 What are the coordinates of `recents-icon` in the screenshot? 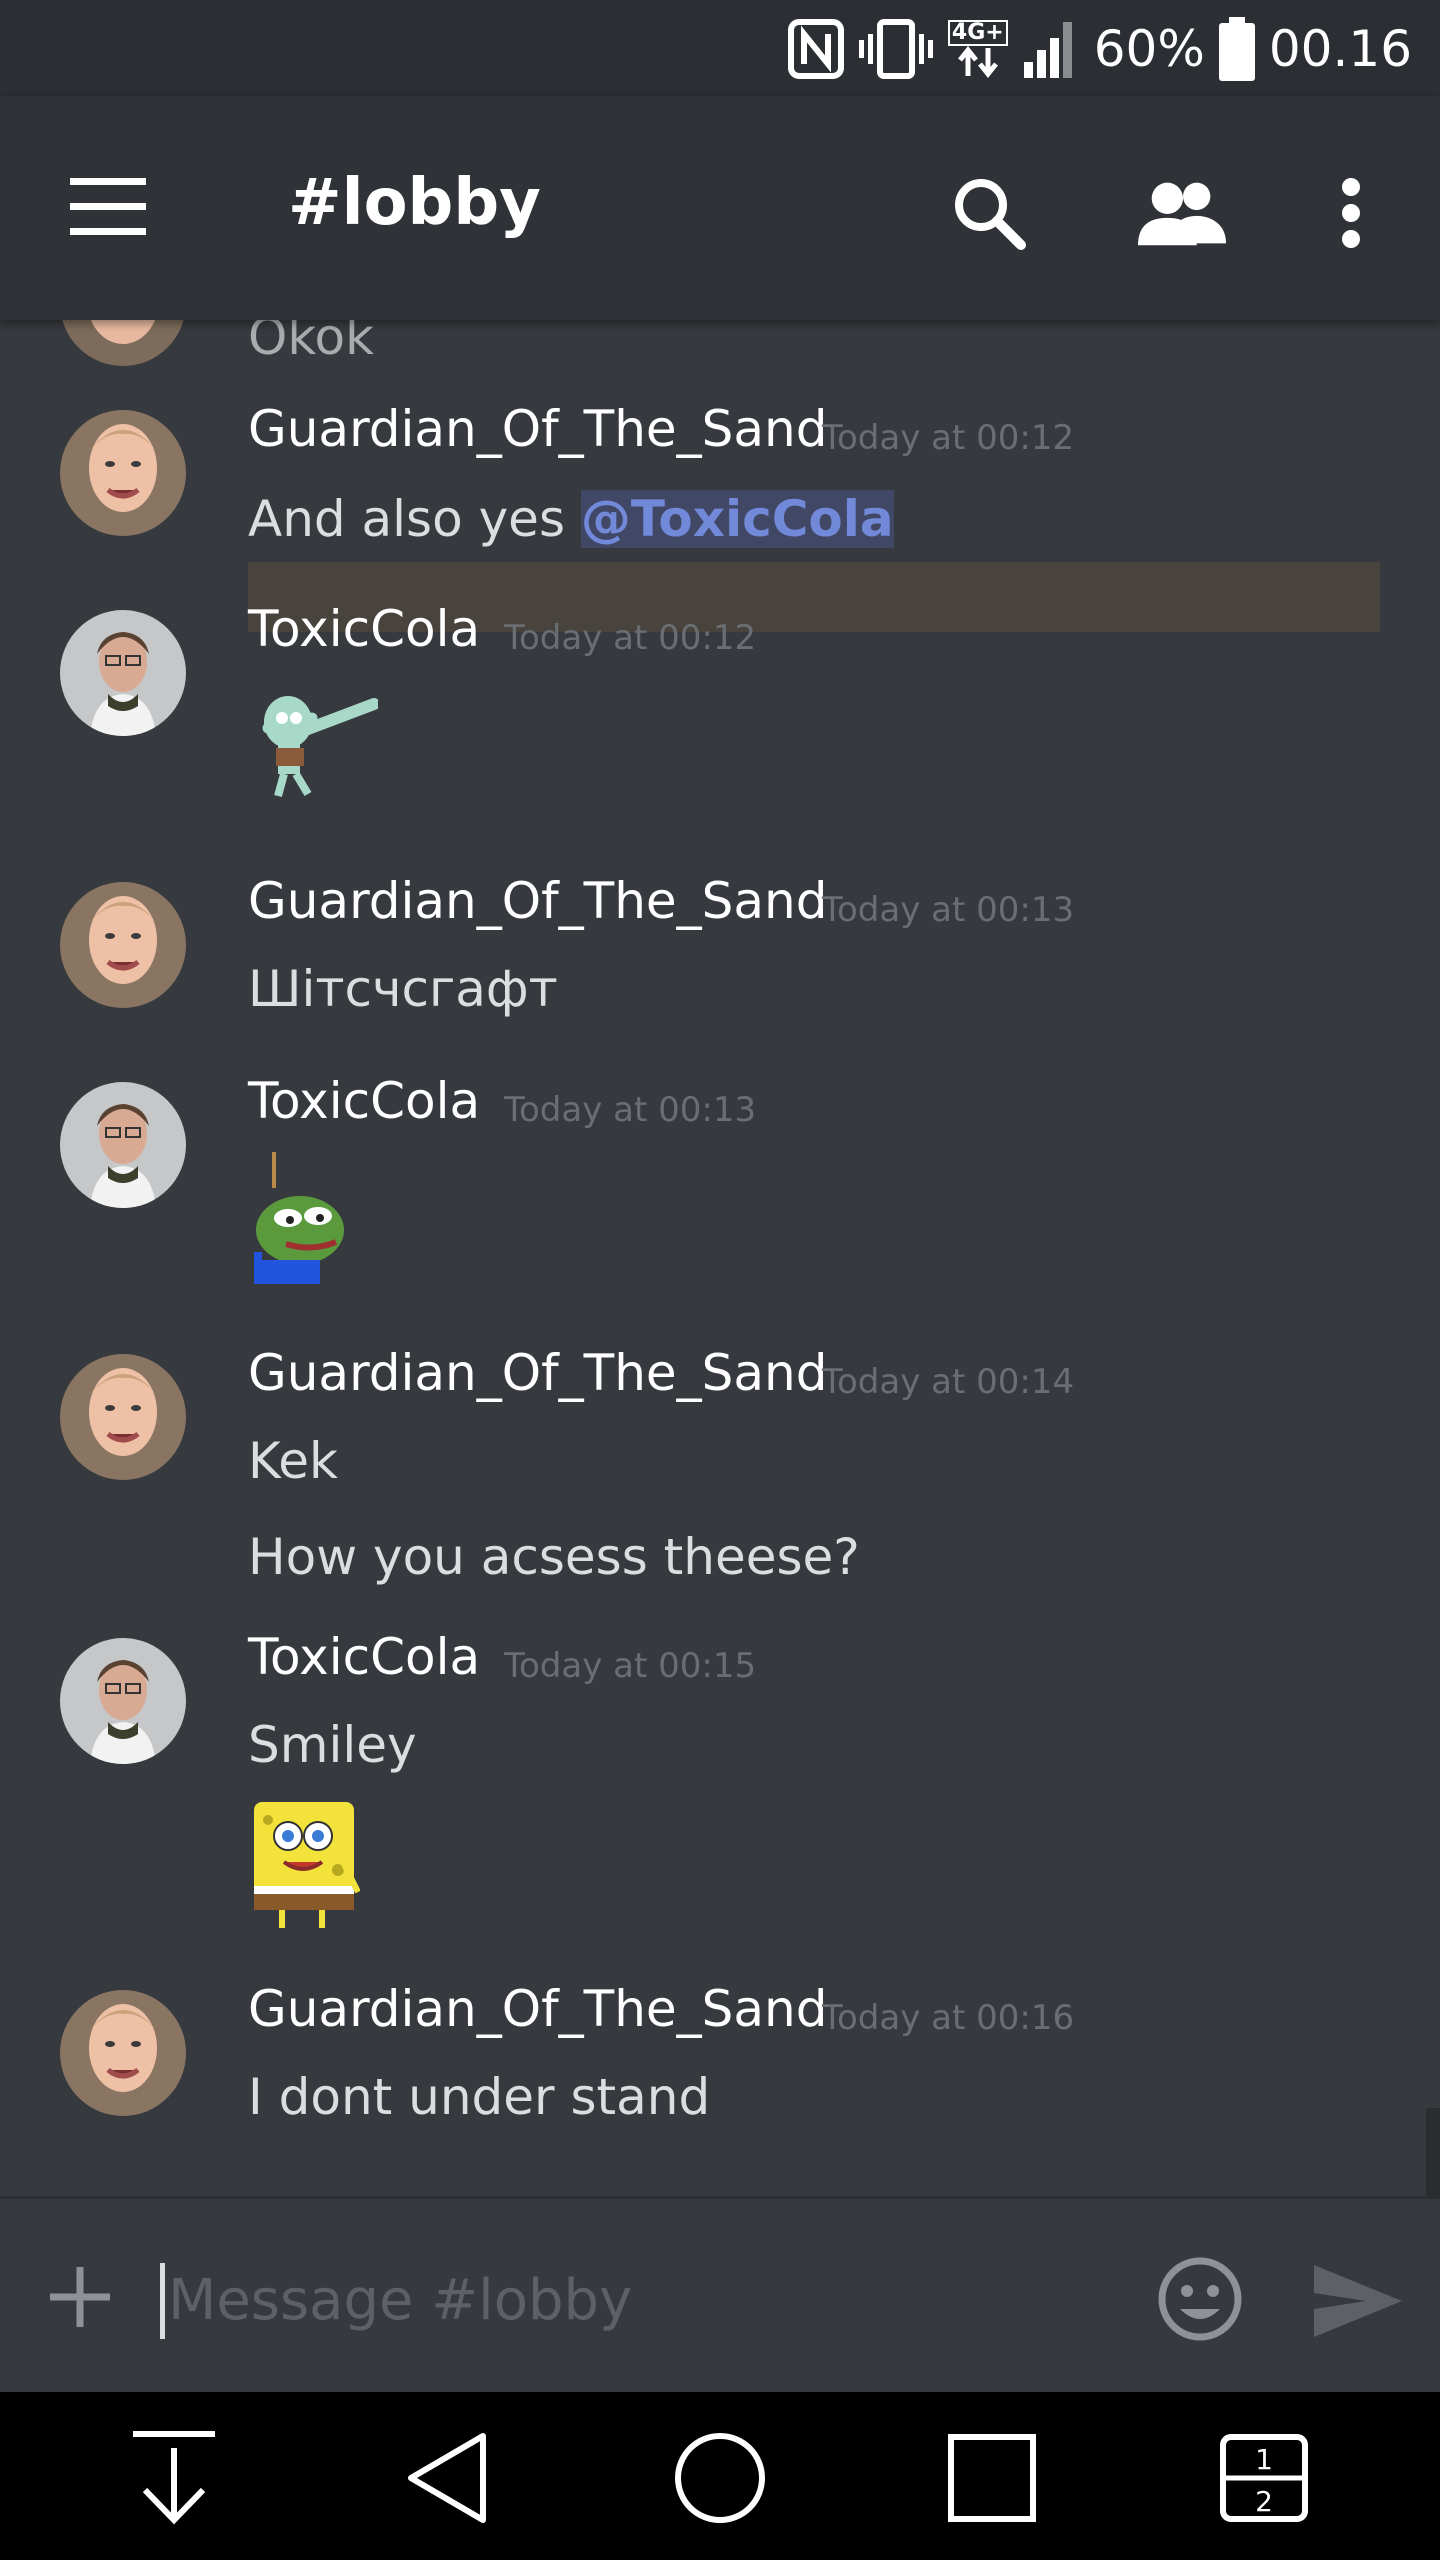 It's located at (992, 2478).